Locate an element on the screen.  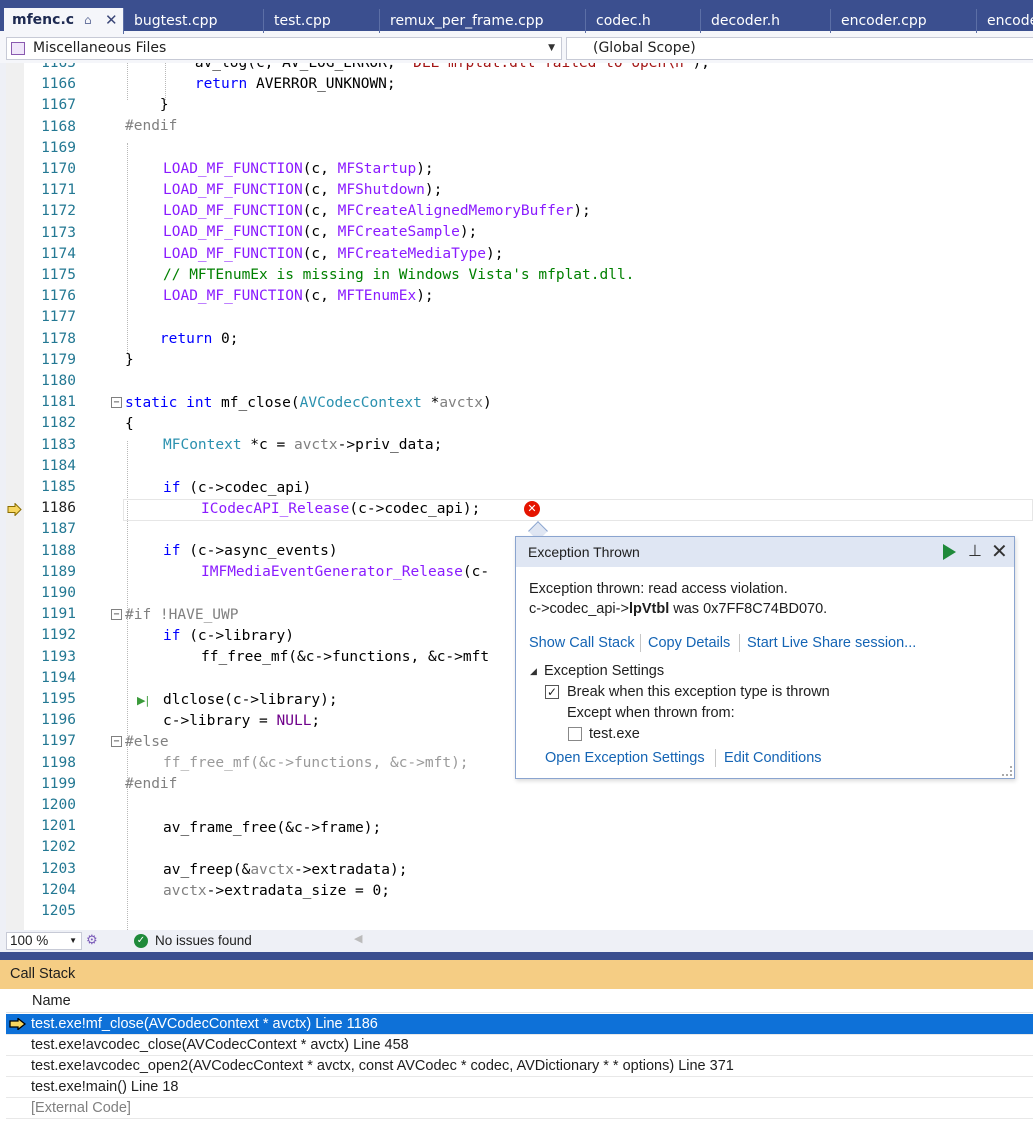
break-when-thrown-checkbox: ✓ is located at coordinates (552, 692).